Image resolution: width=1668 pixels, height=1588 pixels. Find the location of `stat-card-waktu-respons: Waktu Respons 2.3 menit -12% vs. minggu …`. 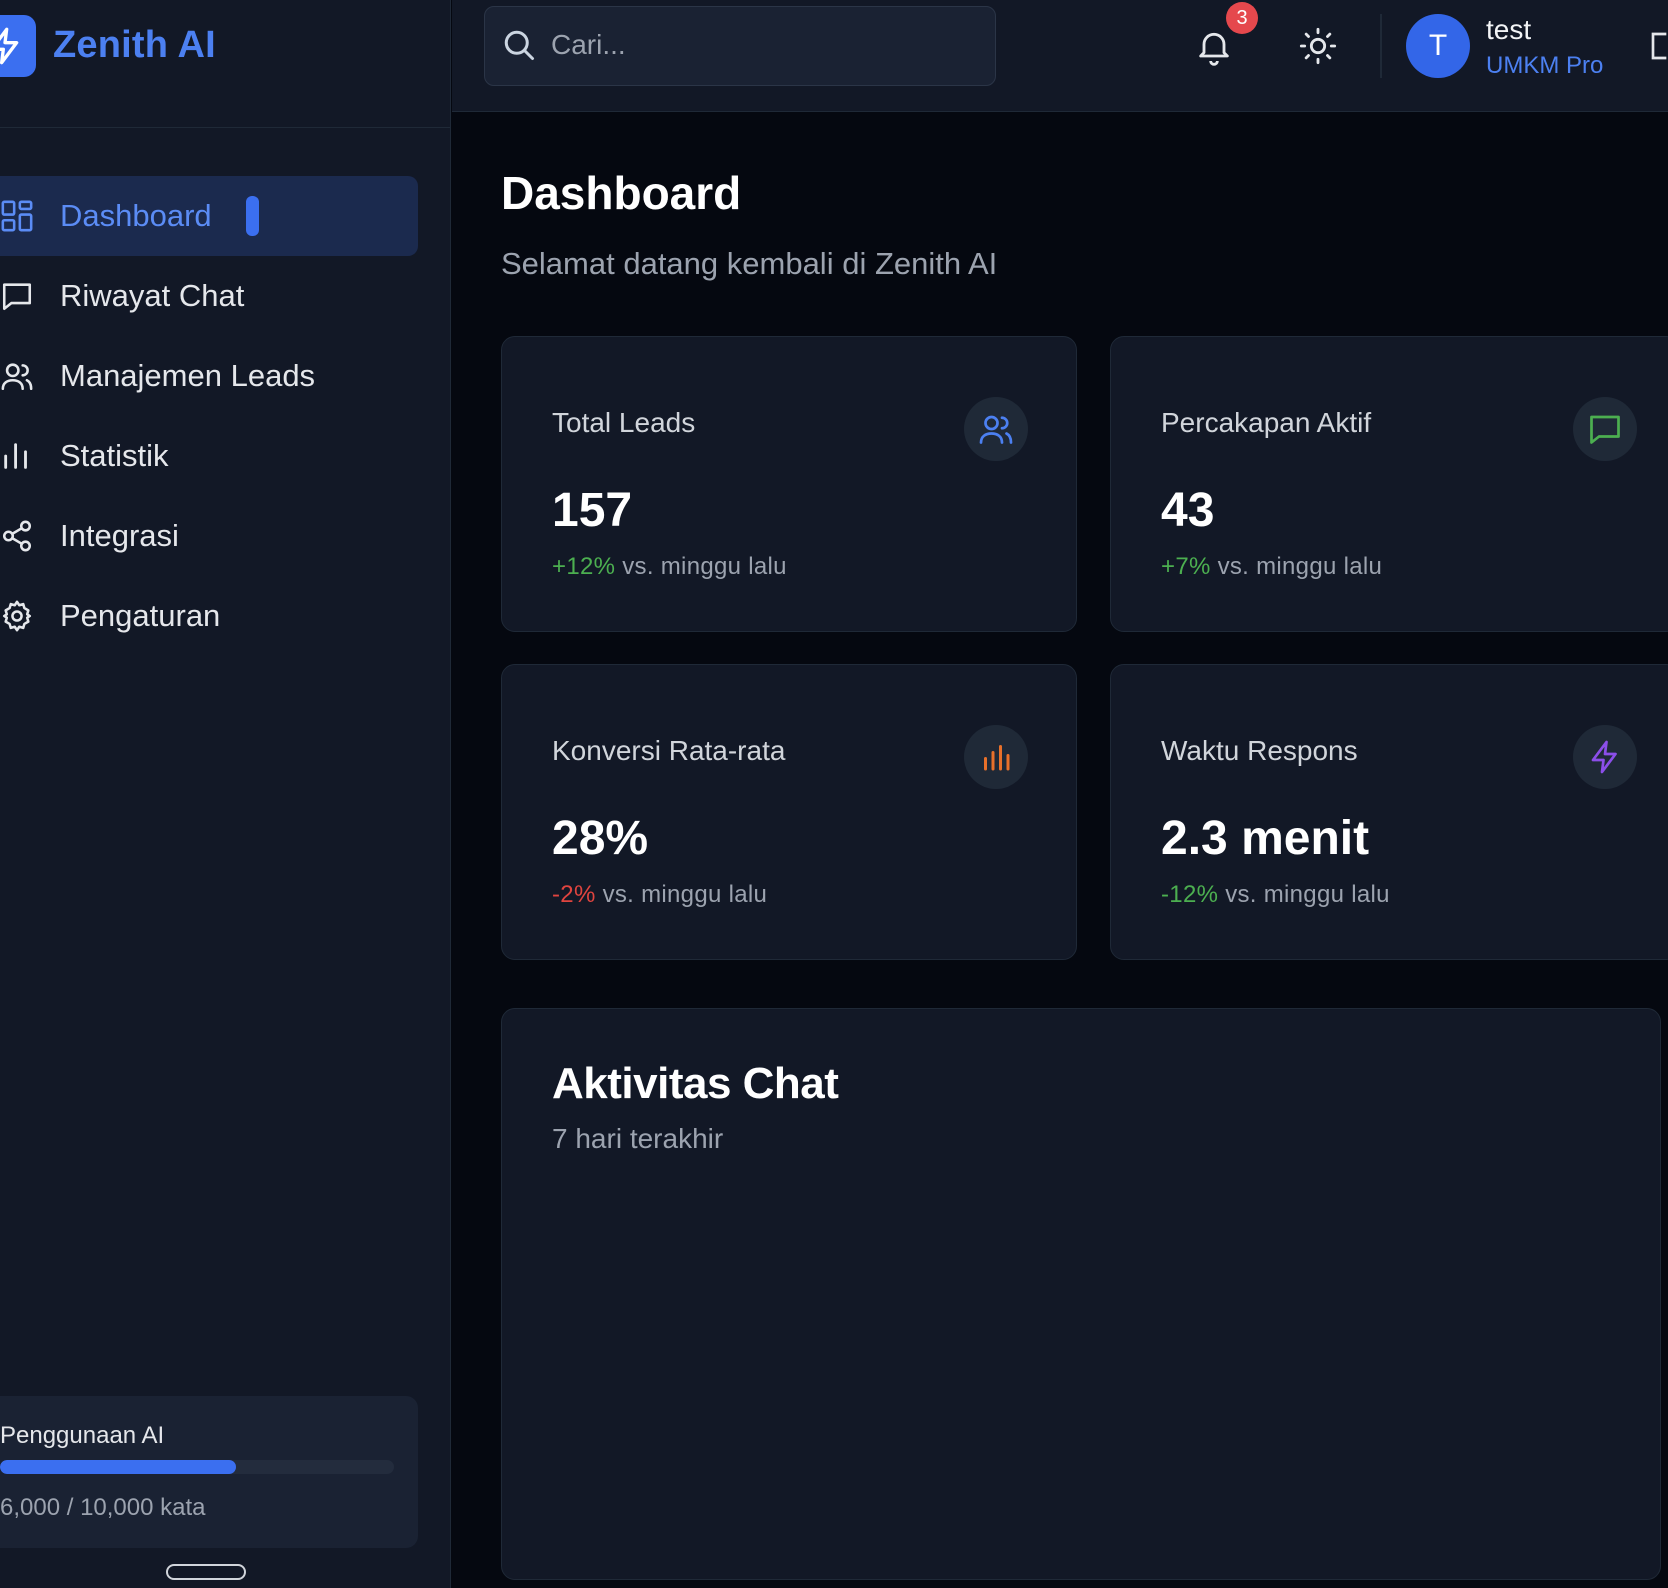

stat-card-waktu-respons: Waktu Respons 2.3 menit -12% vs. minggu … is located at coordinates (1389, 812).